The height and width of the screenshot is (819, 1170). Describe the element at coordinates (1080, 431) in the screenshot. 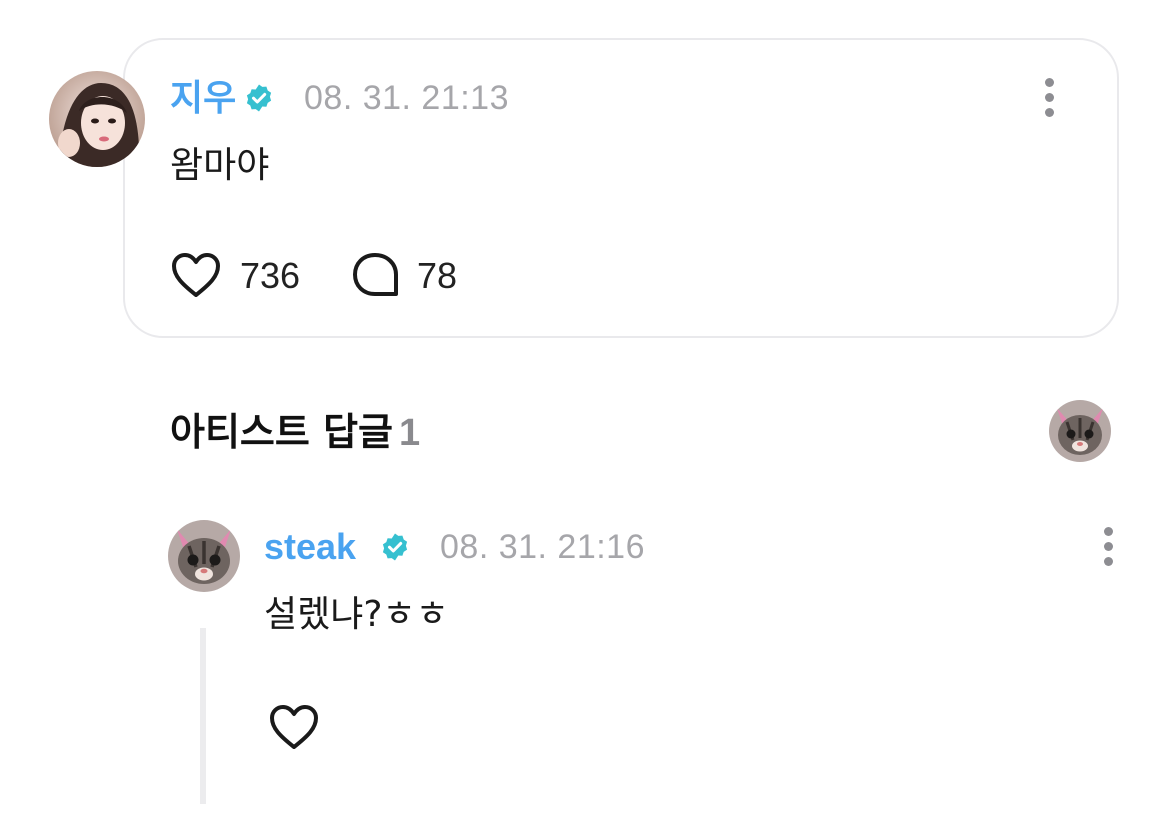

I see `artist-avatar-small` at that location.